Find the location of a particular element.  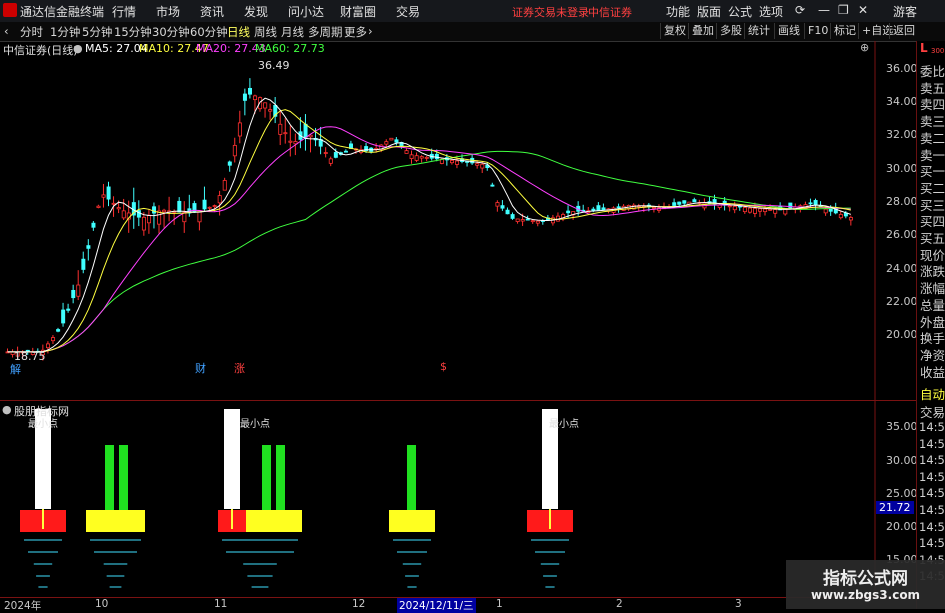

guest-label: 游客 is located at coordinates (905, 11).